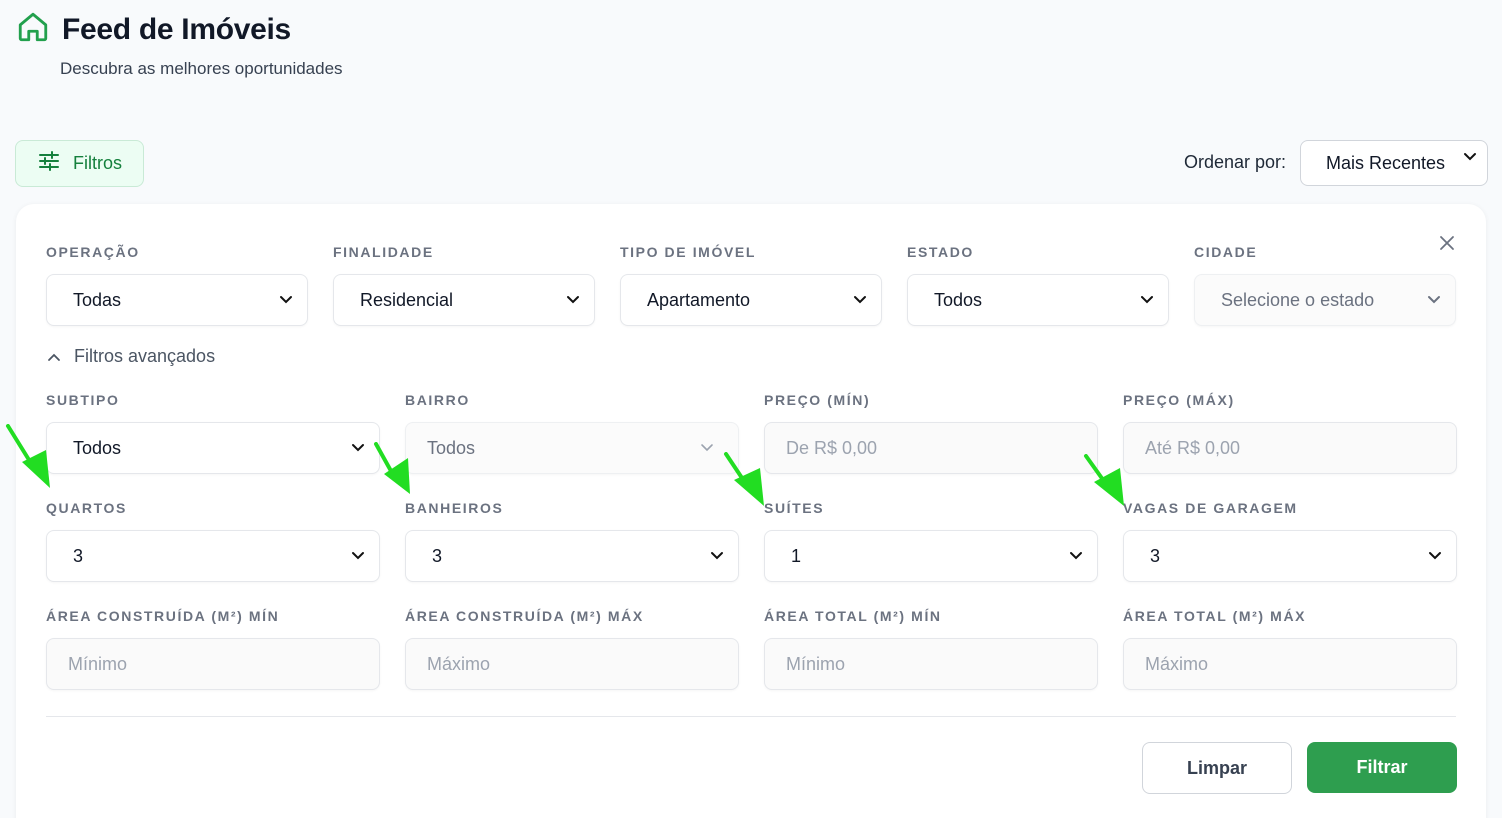  Describe the element at coordinates (451, 447) in the screenshot. I see `bairro-value: Todos` at that location.